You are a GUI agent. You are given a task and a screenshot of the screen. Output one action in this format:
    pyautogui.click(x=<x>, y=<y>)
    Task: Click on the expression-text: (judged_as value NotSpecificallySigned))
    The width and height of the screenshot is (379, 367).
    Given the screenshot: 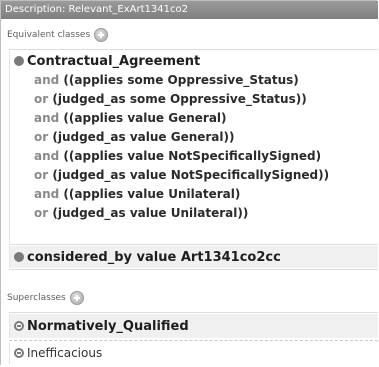 What is the action you would take?
    pyautogui.click(x=191, y=175)
    